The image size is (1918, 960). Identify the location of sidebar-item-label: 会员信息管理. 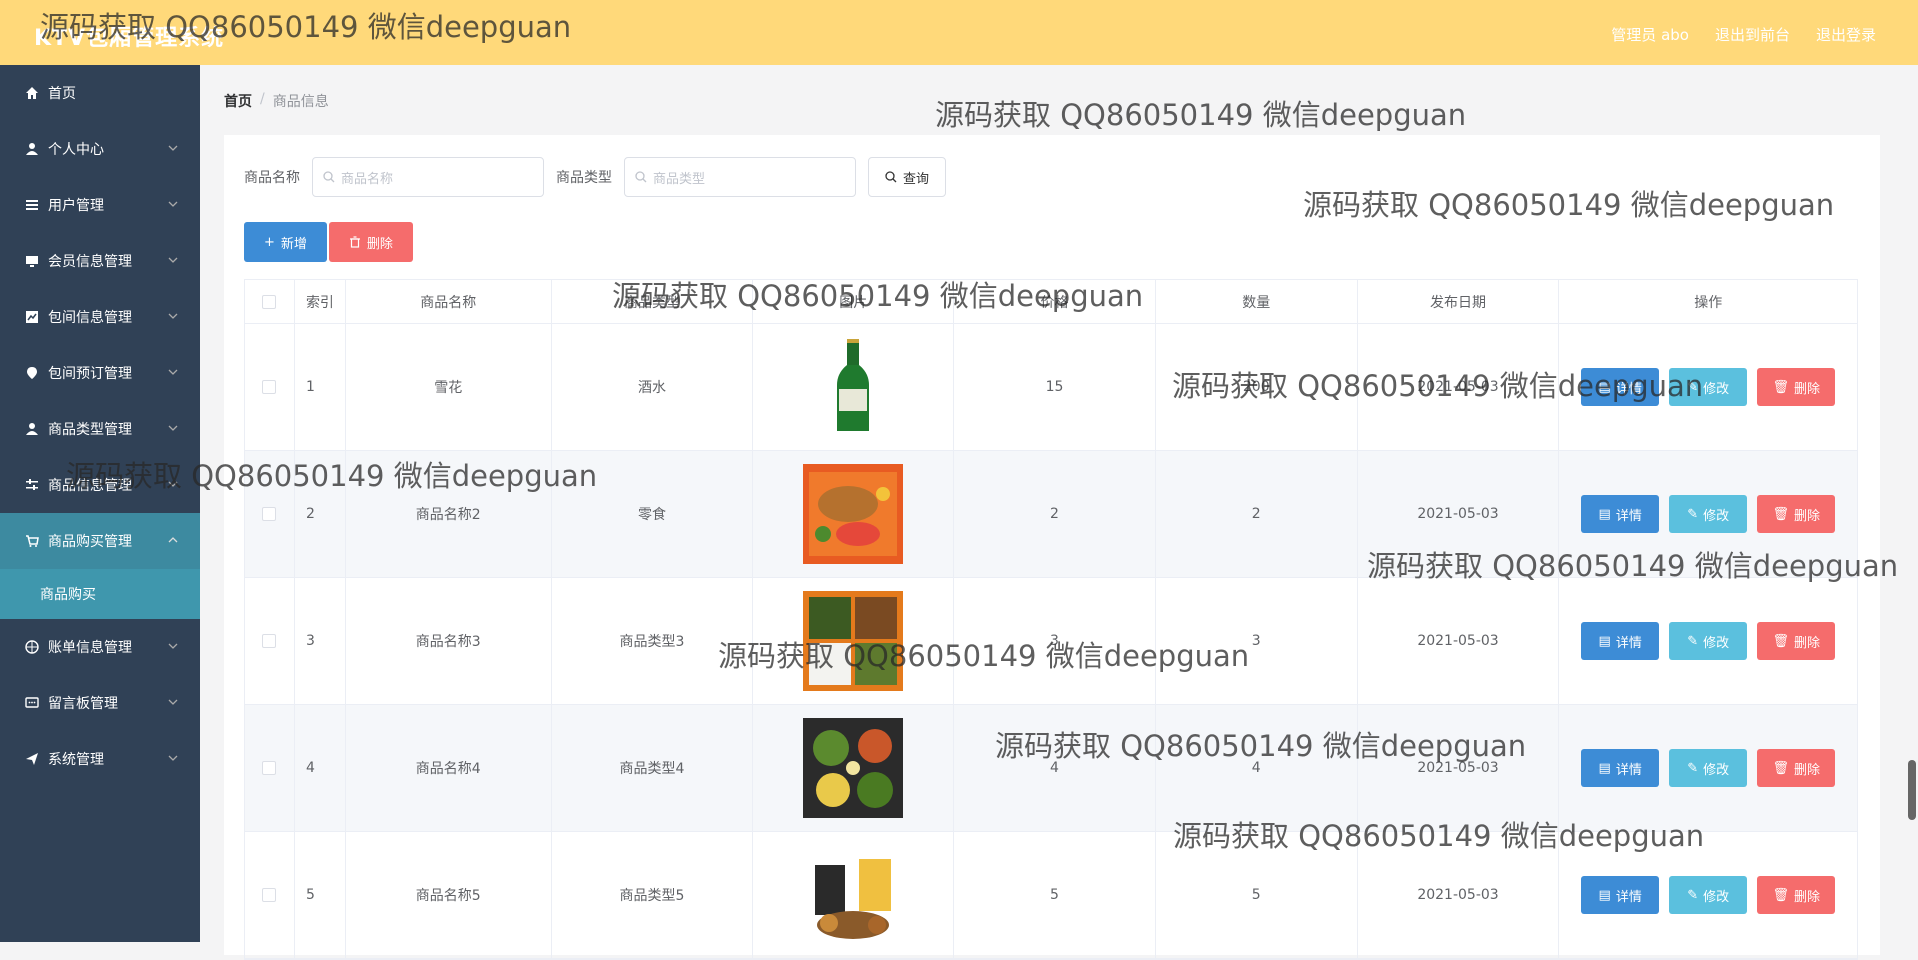
(90, 262).